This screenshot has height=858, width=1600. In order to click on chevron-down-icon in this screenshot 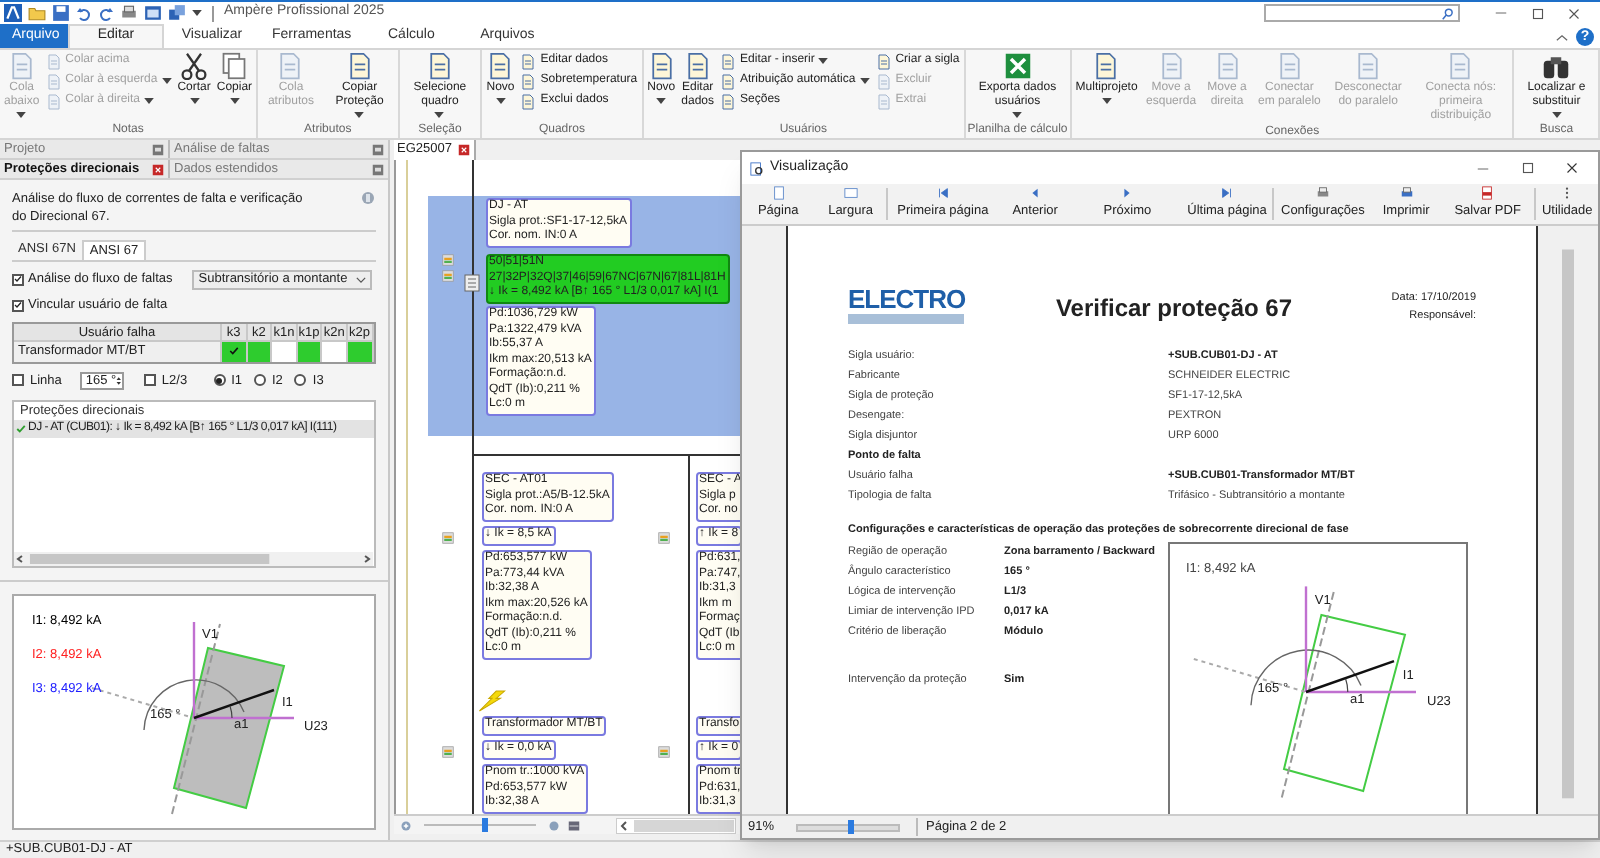, I will do `click(361, 280)`.